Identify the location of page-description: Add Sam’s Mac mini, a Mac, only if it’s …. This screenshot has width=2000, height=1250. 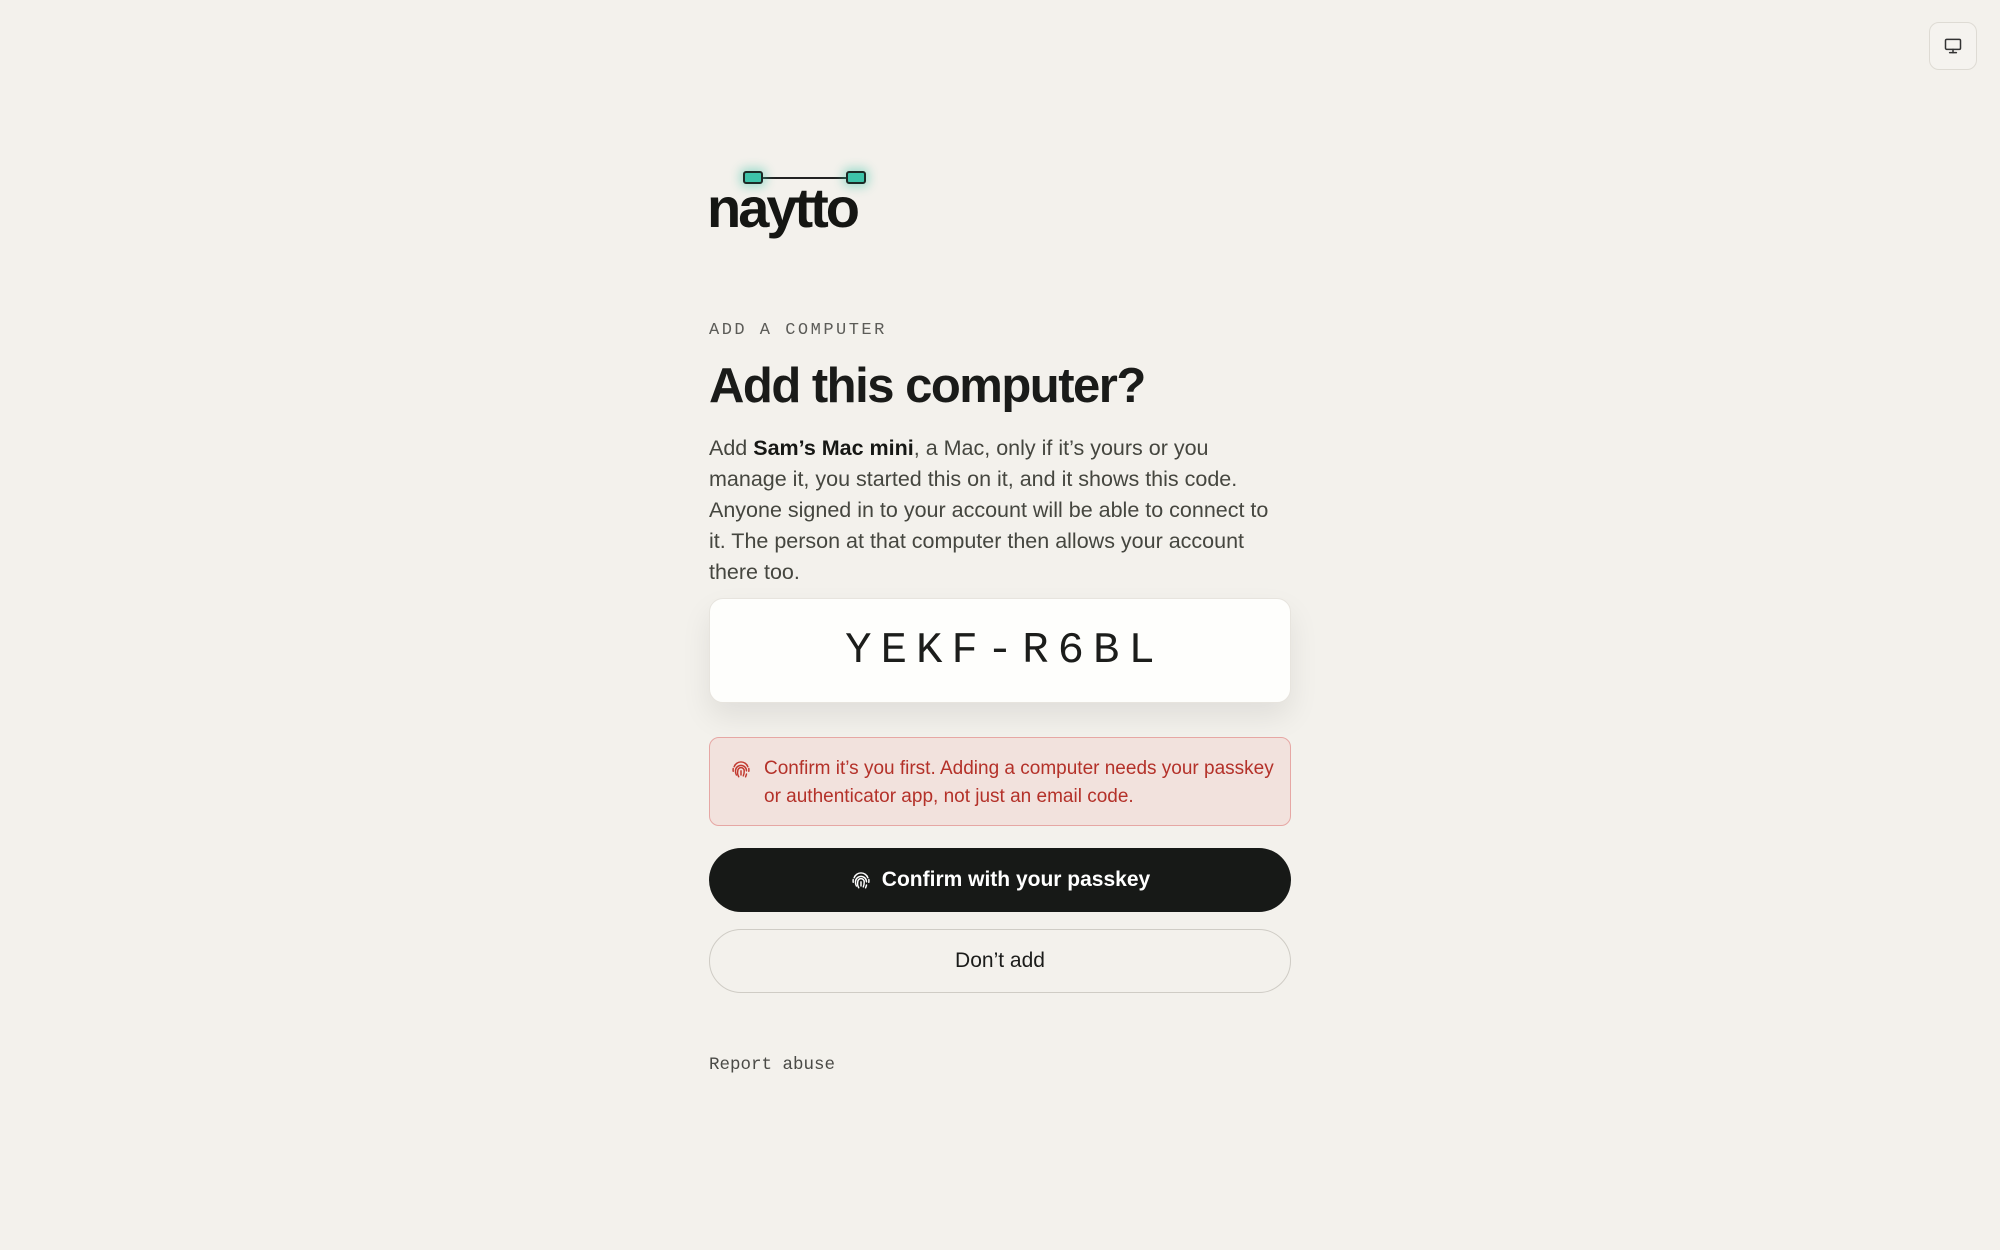
(1000, 510).